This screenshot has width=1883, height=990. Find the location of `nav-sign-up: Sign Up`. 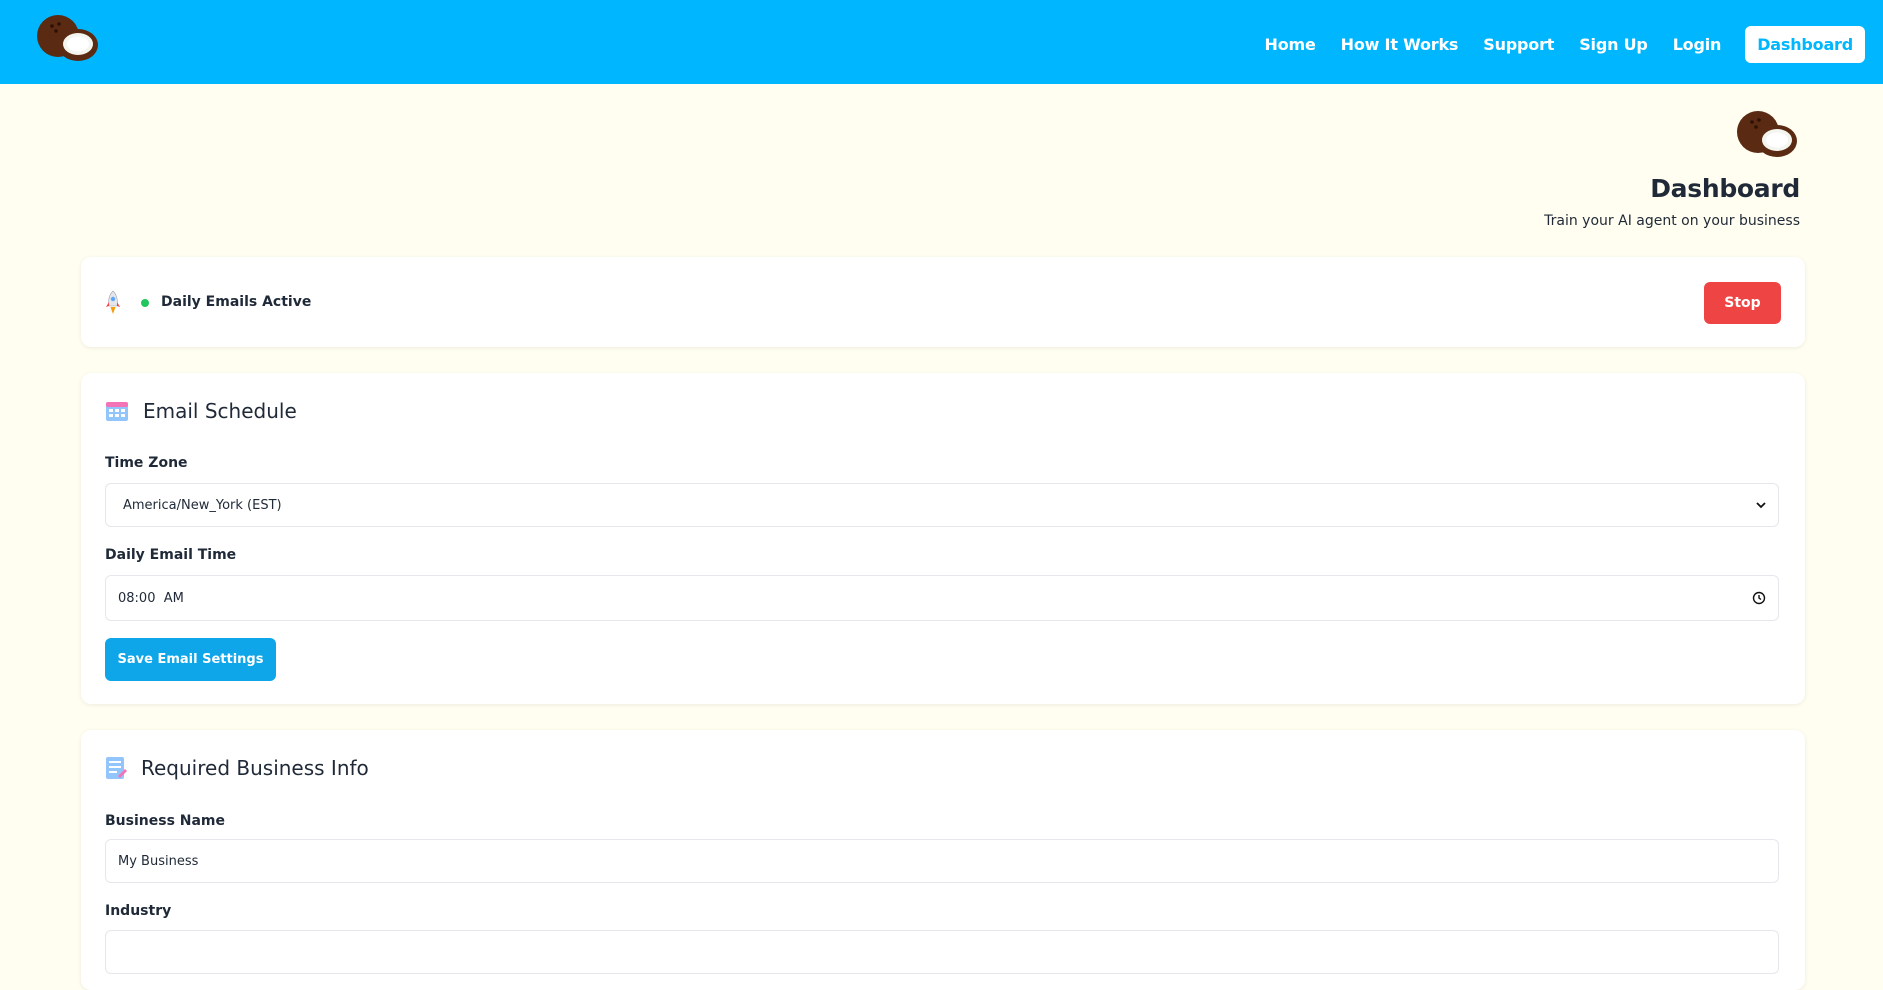

nav-sign-up: Sign Up is located at coordinates (1613, 44).